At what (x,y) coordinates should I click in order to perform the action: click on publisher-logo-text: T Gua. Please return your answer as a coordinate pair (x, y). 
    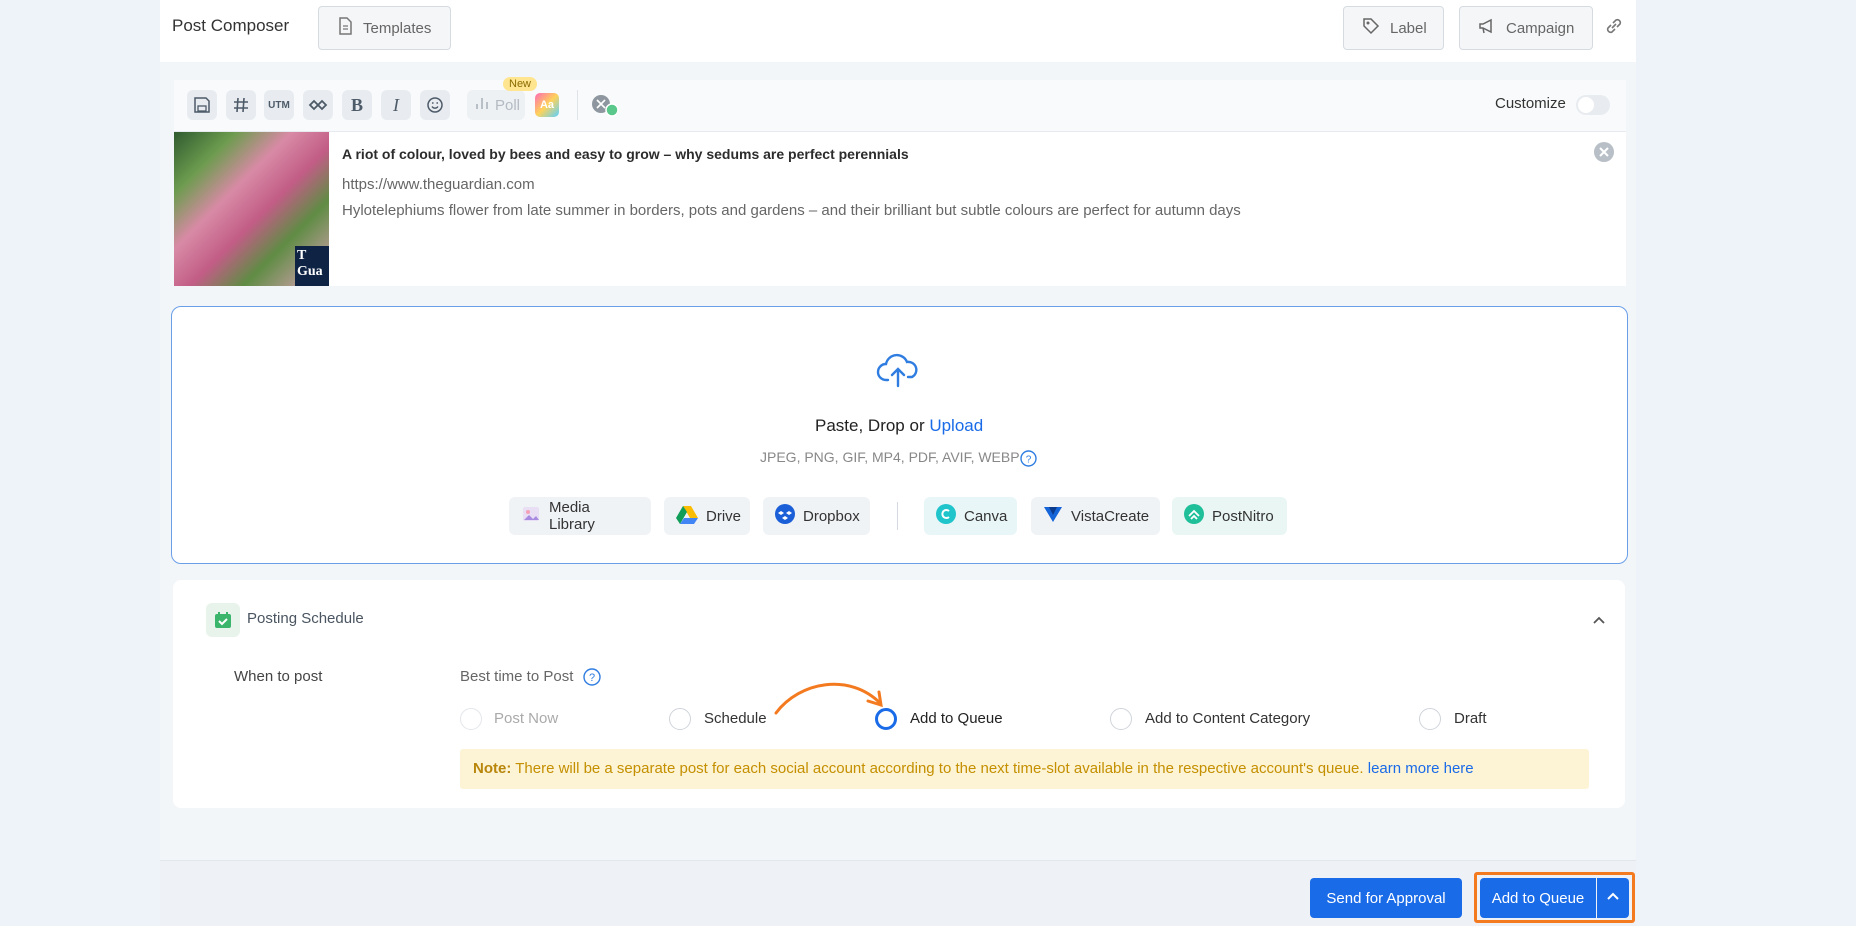
    Looking at the image, I should click on (310, 263).